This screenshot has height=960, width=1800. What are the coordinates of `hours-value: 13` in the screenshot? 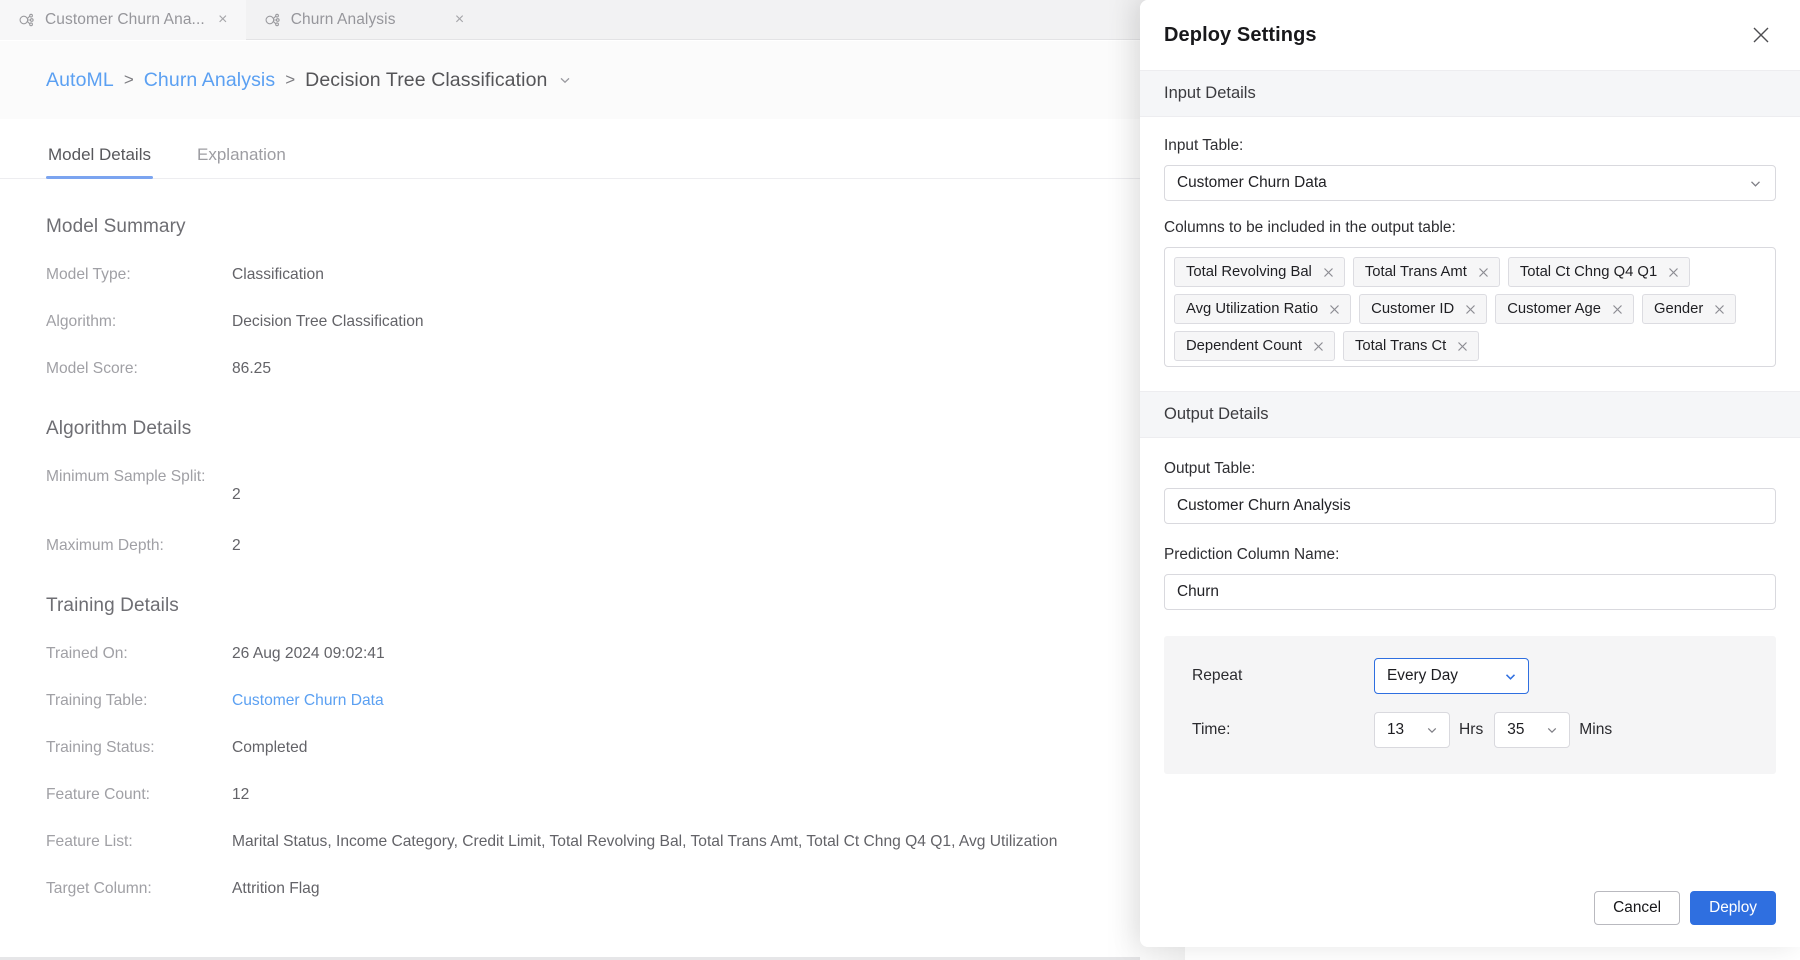 It's located at (1396, 729).